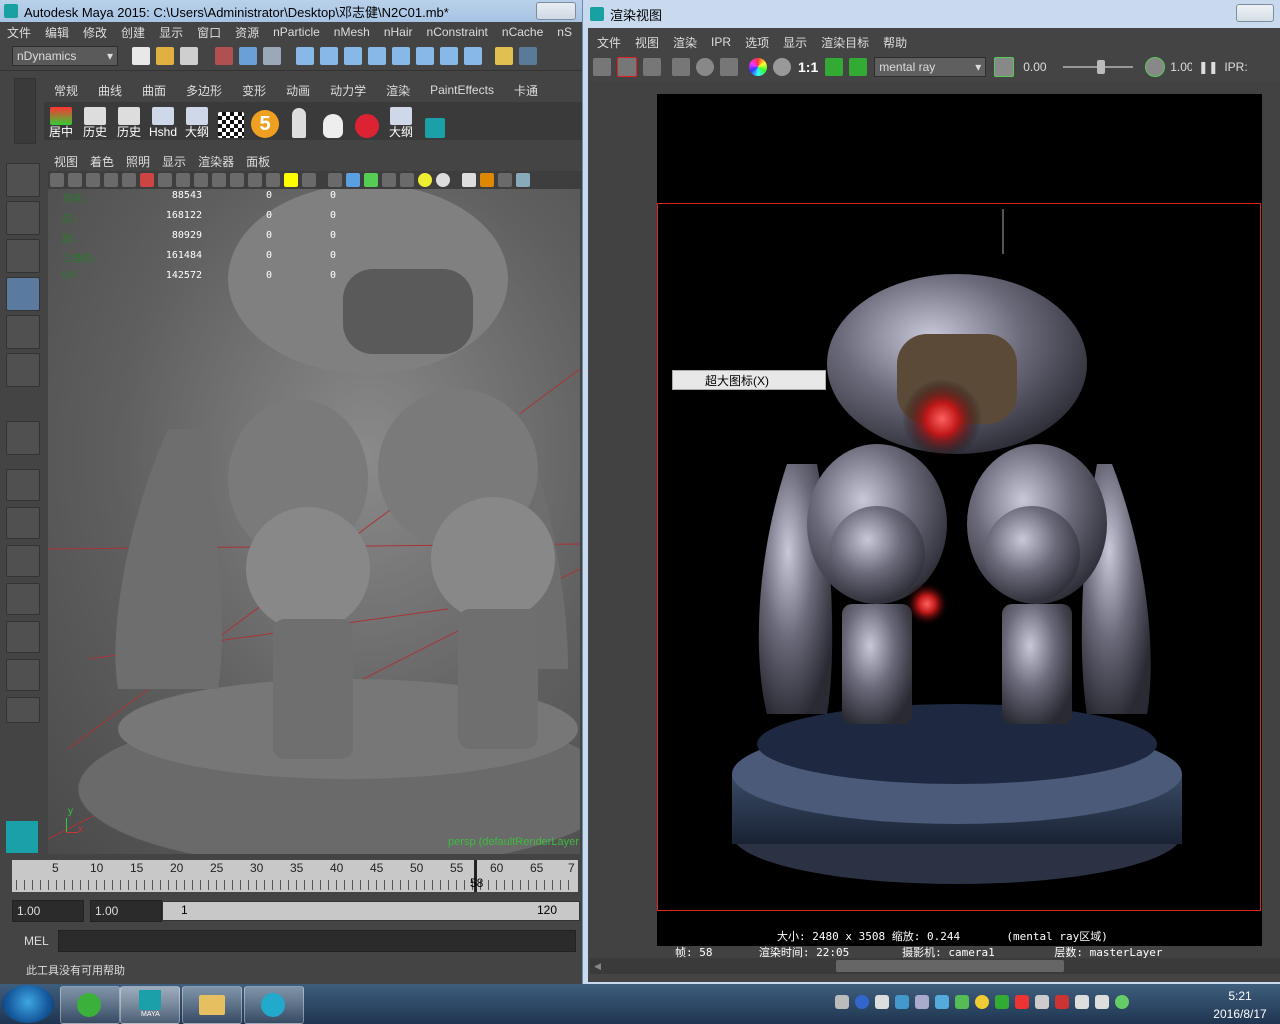 The width and height of the screenshot is (1280, 1024). What do you see at coordinates (902, 1002) in the screenshot?
I see `bluetooth-icon` at bounding box center [902, 1002].